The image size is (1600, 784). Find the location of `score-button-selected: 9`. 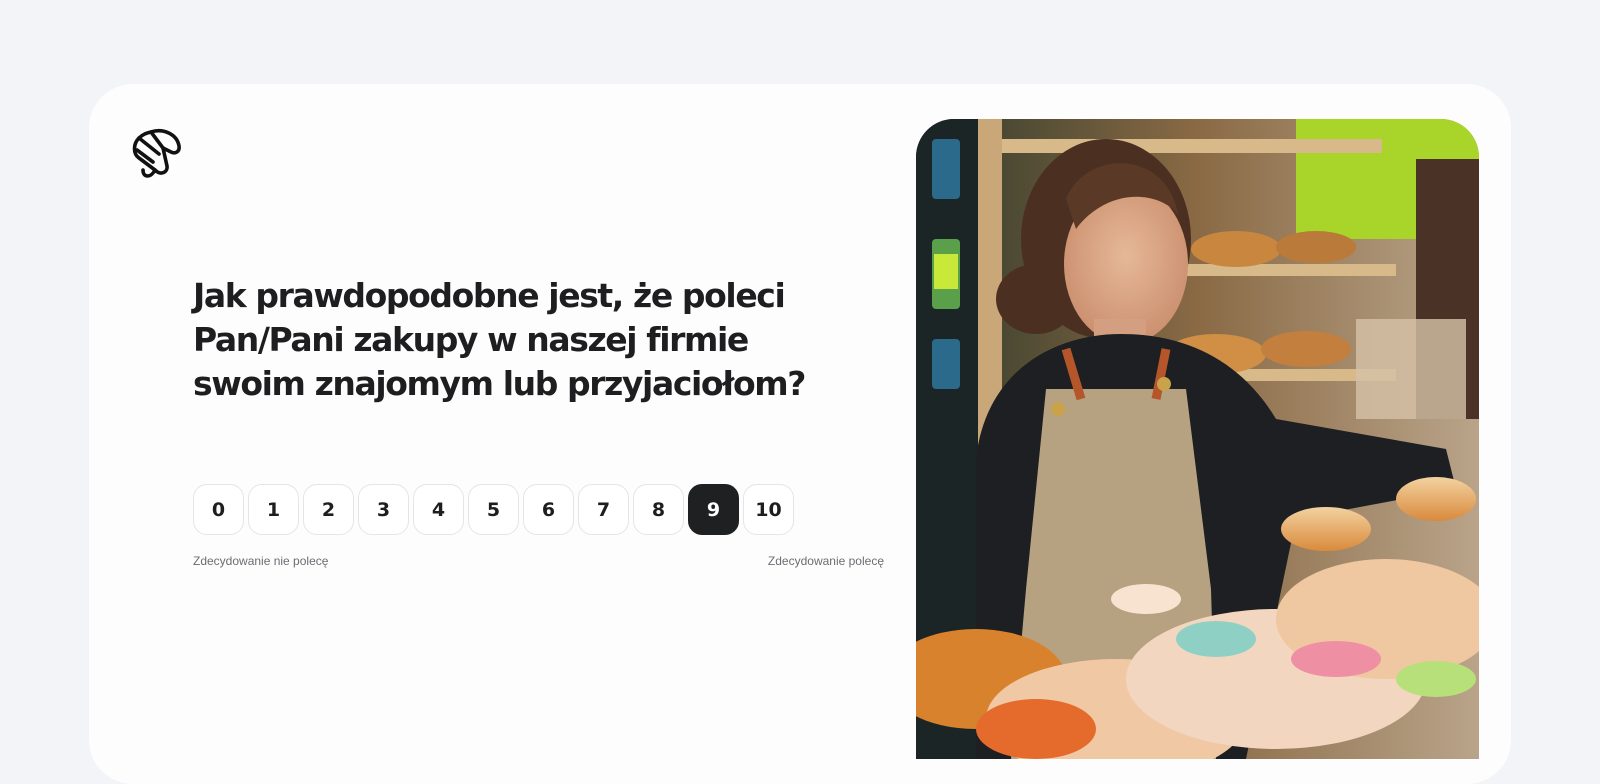

score-button-selected: 9 is located at coordinates (713, 509).